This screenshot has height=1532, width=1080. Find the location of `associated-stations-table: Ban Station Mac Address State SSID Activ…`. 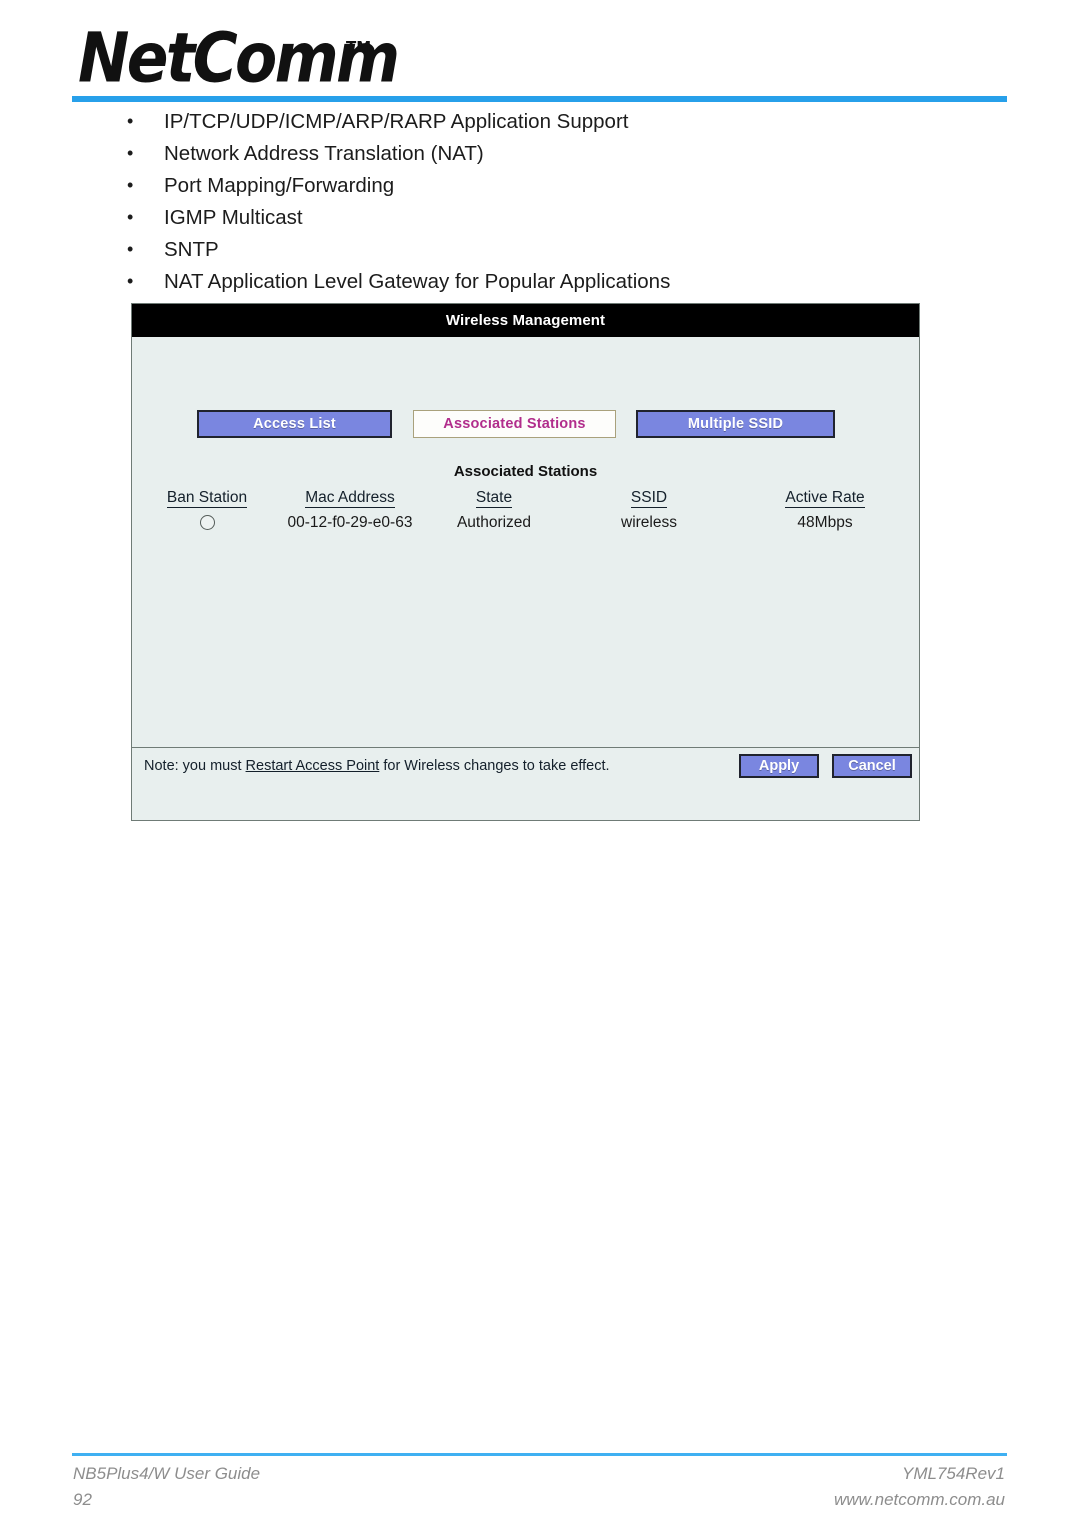

associated-stations-table: Ban Station Mac Address State SSID Activ… is located at coordinates (527, 511).